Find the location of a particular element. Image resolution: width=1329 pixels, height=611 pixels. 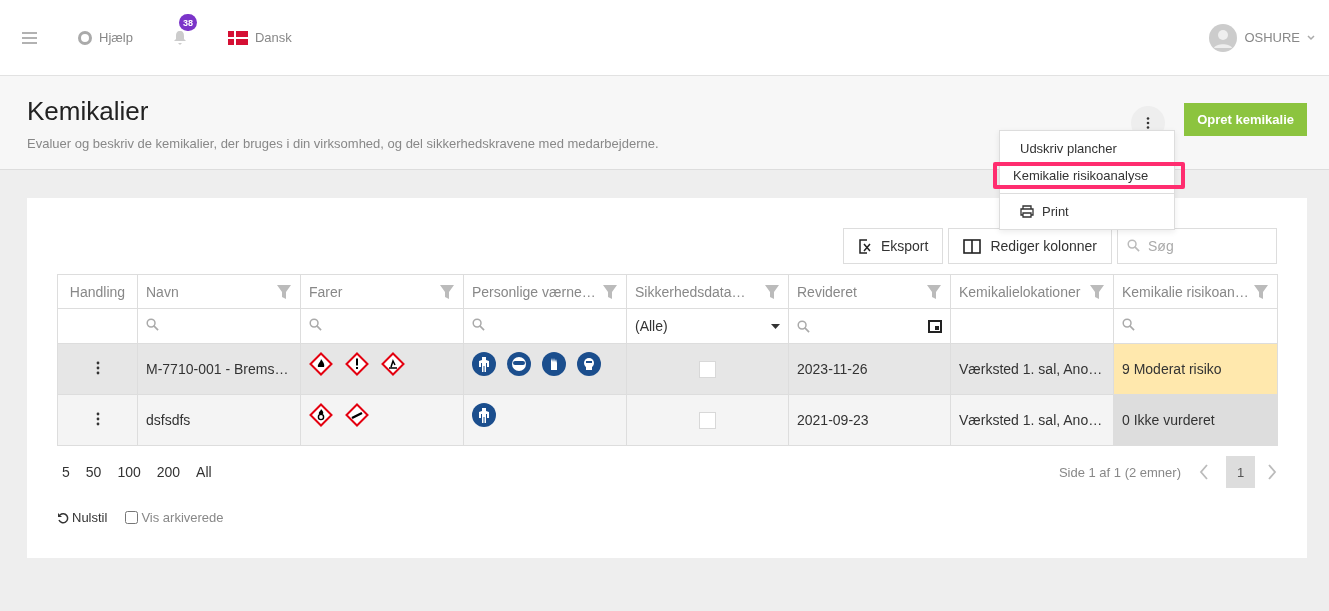

export-button: Eksport is located at coordinates (893, 246).